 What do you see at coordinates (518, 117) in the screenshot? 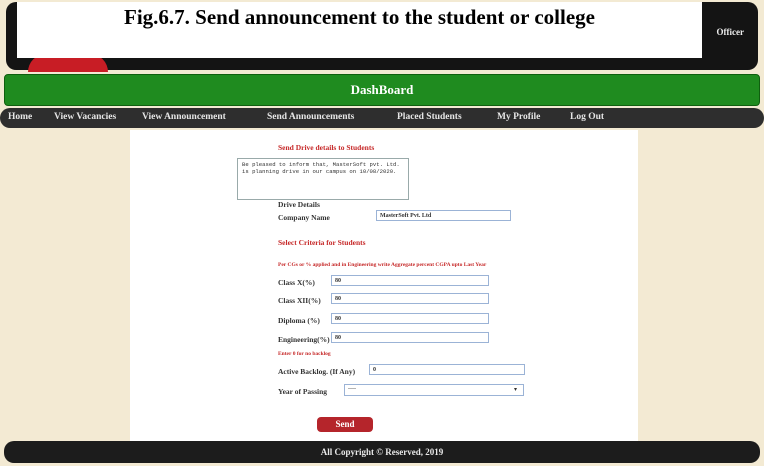
I see `nav-my-profile: My Profile` at bounding box center [518, 117].